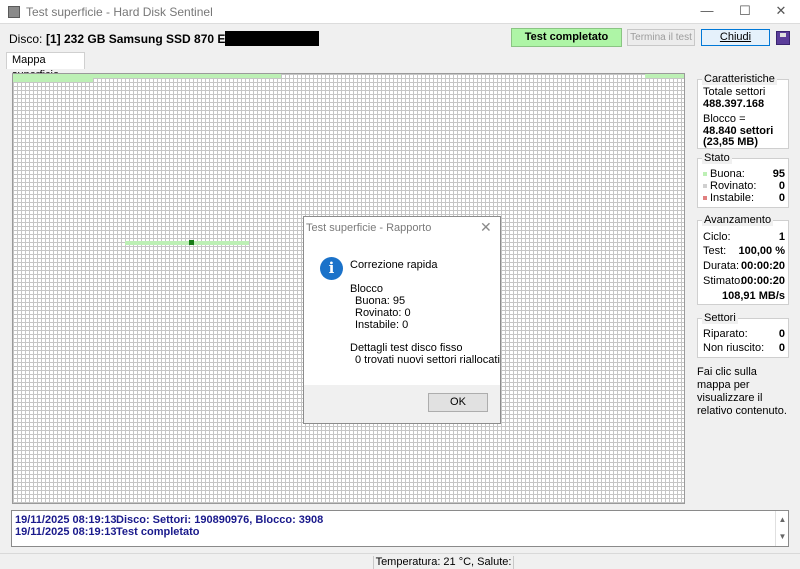 The image size is (800, 569). I want to click on dialog-block-heading: Blocco, so click(367, 289).